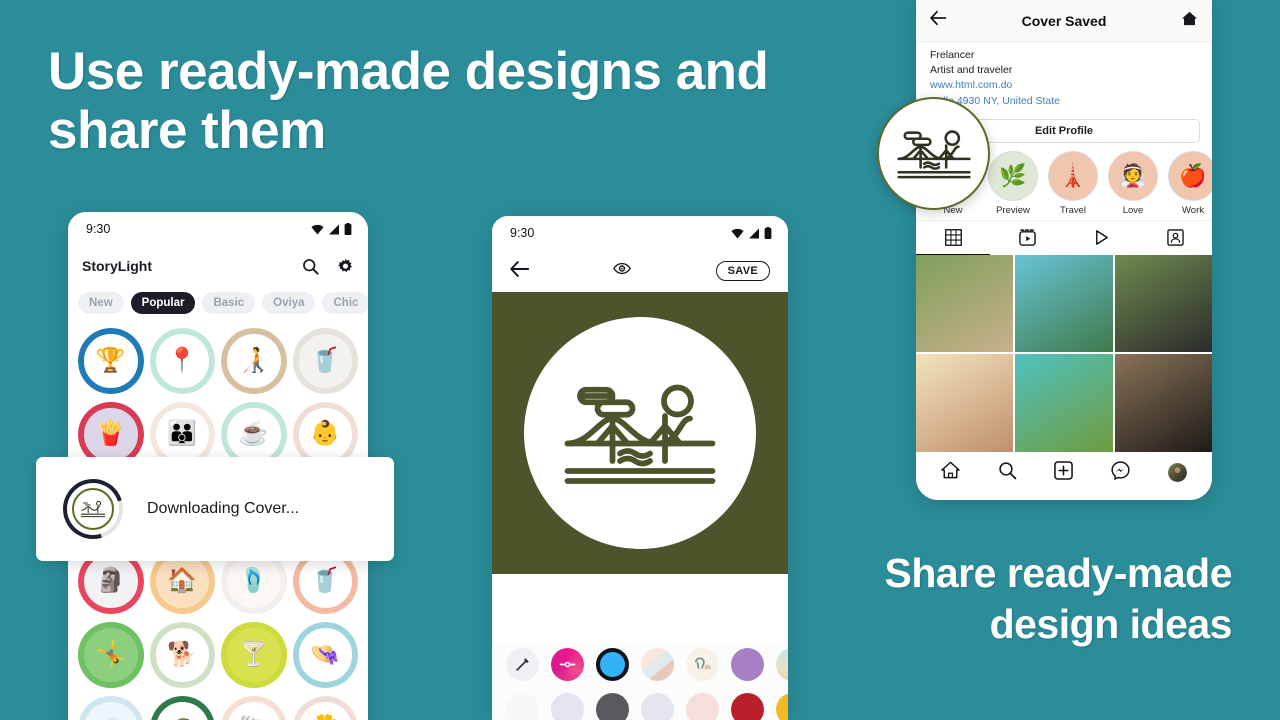  I want to click on cover-tile: 🧑‍🦯, so click(254, 361).